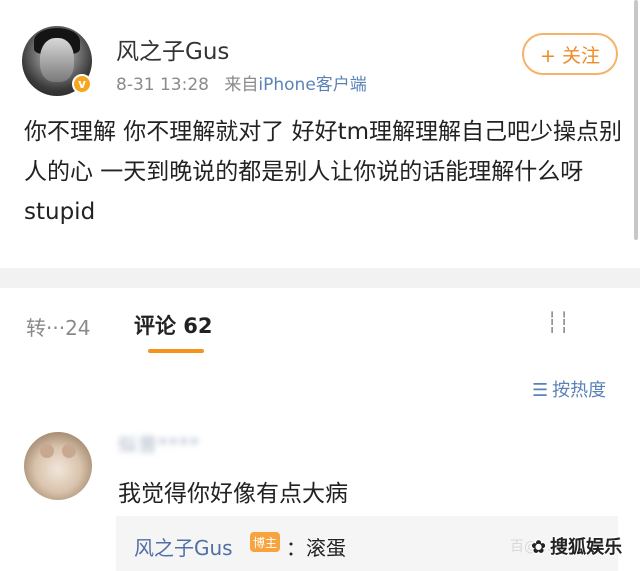 This screenshot has width=640, height=571. What do you see at coordinates (176, 351) in the screenshot?
I see `active-tab-indicator` at bounding box center [176, 351].